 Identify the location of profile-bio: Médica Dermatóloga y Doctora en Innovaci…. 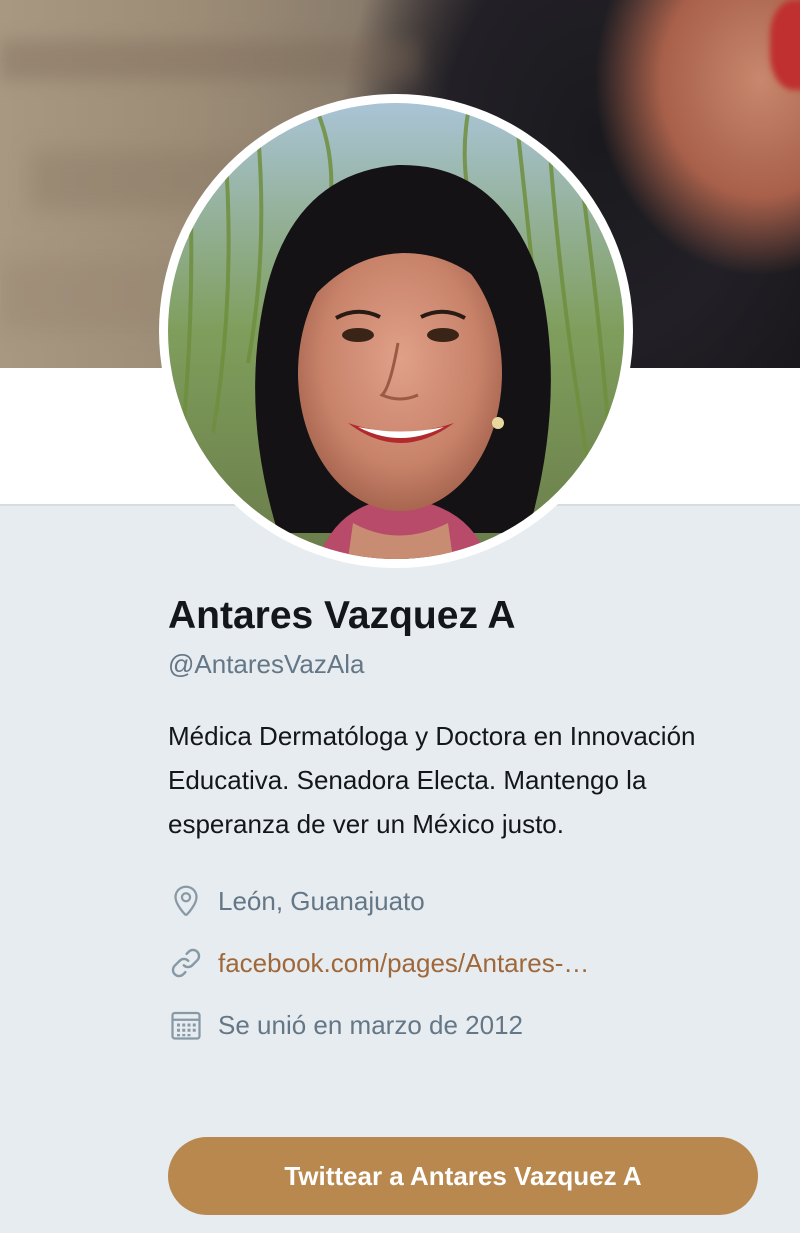
(432, 780).